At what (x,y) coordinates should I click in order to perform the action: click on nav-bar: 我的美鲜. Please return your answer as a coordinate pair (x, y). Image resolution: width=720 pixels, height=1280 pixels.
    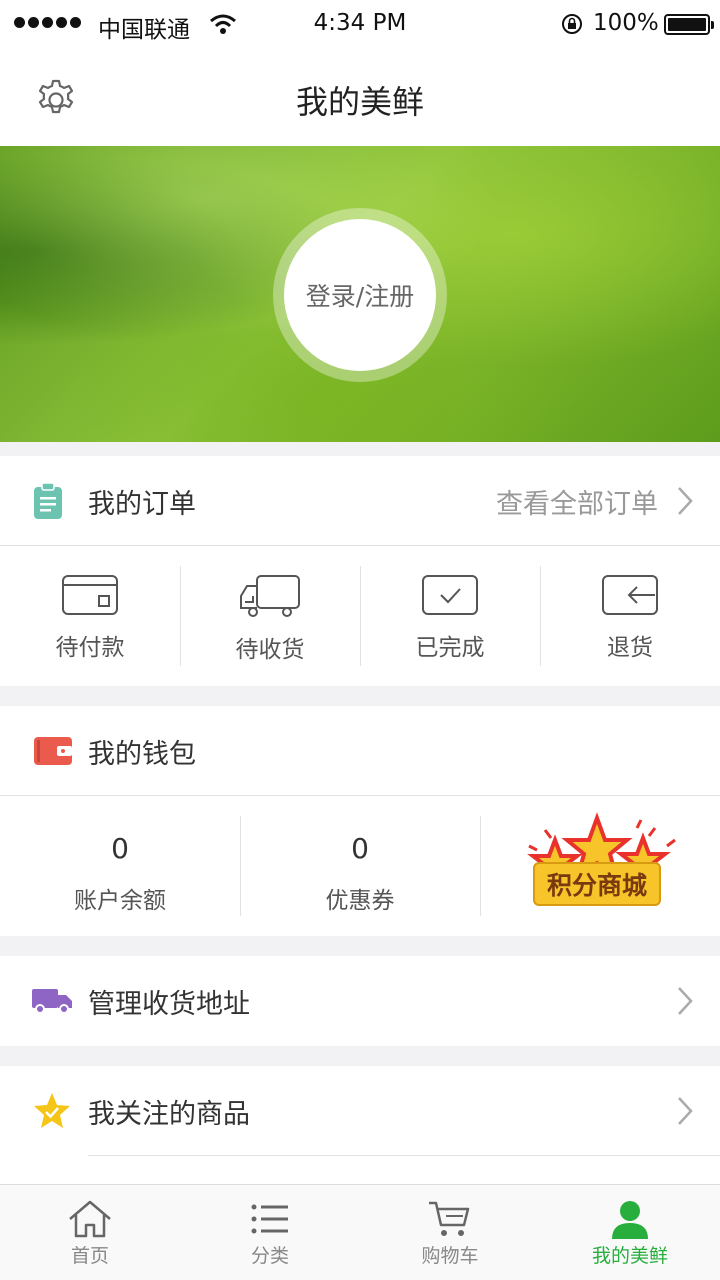
    Looking at the image, I should click on (360, 98).